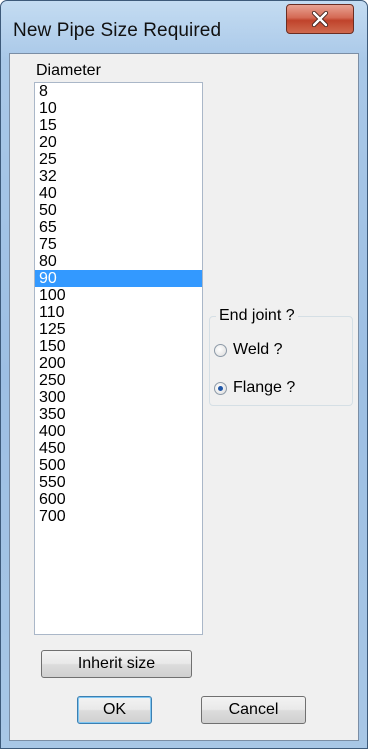 This screenshot has width=368, height=749. Describe the element at coordinates (118, 91) in the screenshot. I see `diameter-list-item: 8` at that location.